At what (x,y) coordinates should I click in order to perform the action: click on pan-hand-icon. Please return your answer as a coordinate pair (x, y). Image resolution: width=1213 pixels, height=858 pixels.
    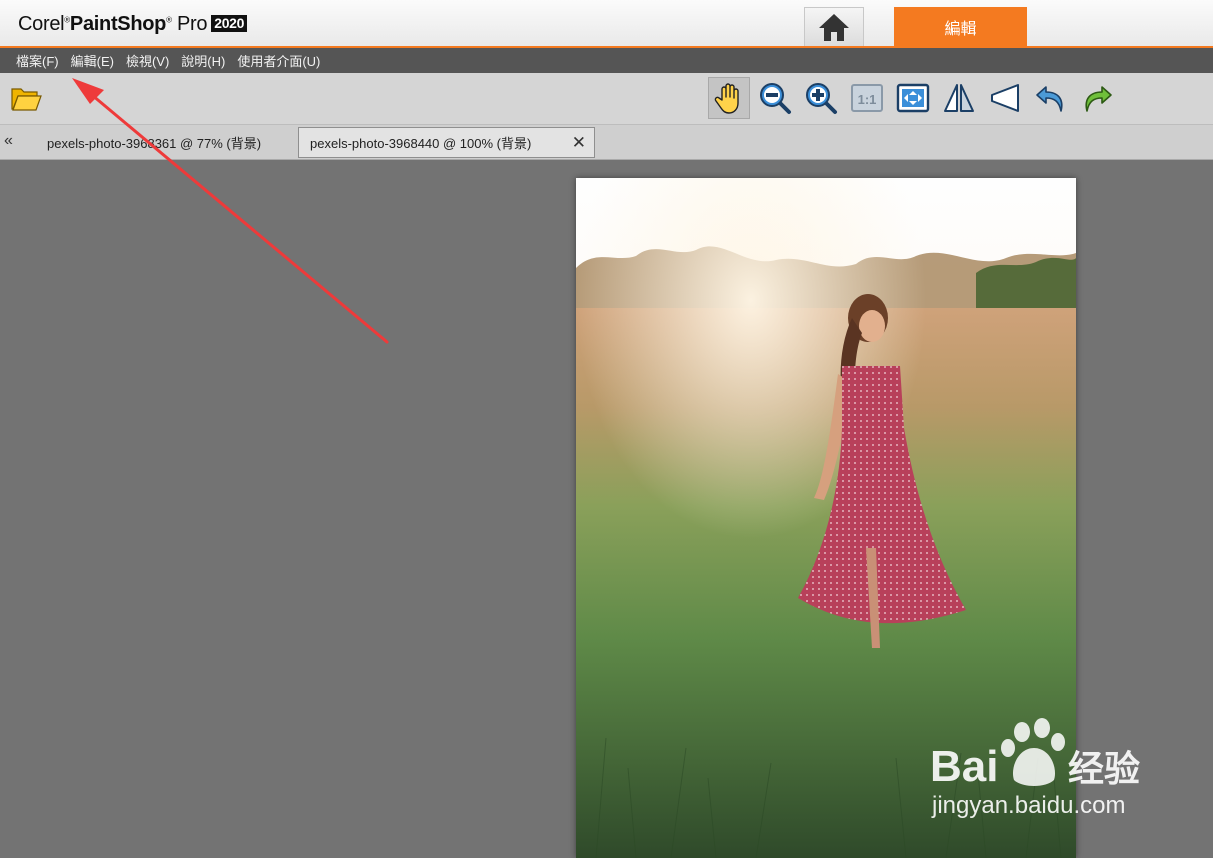
    Looking at the image, I should click on (726, 98).